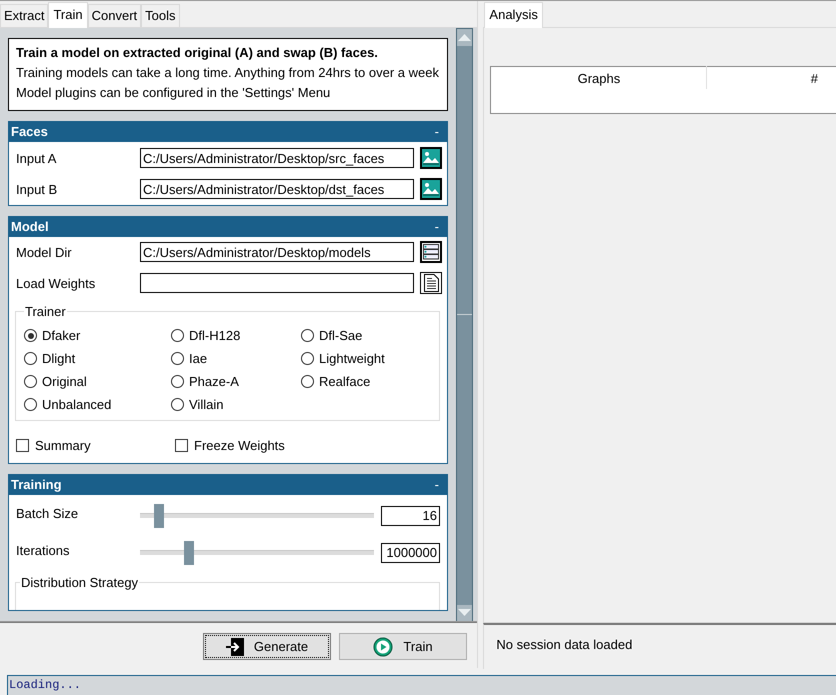 The height and width of the screenshot is (695, 836). What do you see at coordinates (771, 77) in the screenshot?
I see `column-header: #` at bounding box center [771, 77].